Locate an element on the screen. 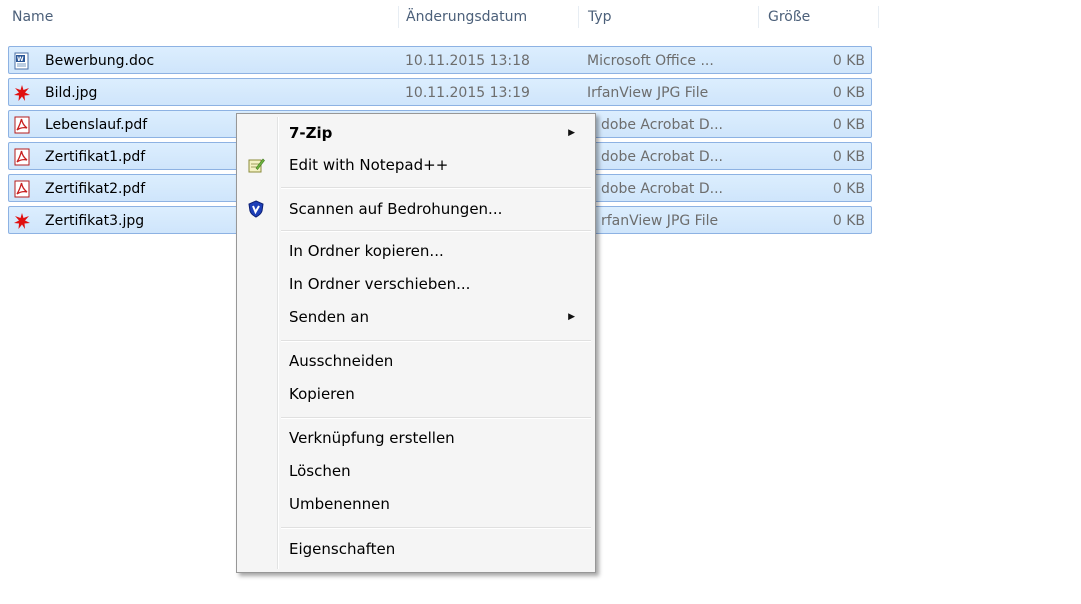  shield-icon is located at coordinates (256, 209).